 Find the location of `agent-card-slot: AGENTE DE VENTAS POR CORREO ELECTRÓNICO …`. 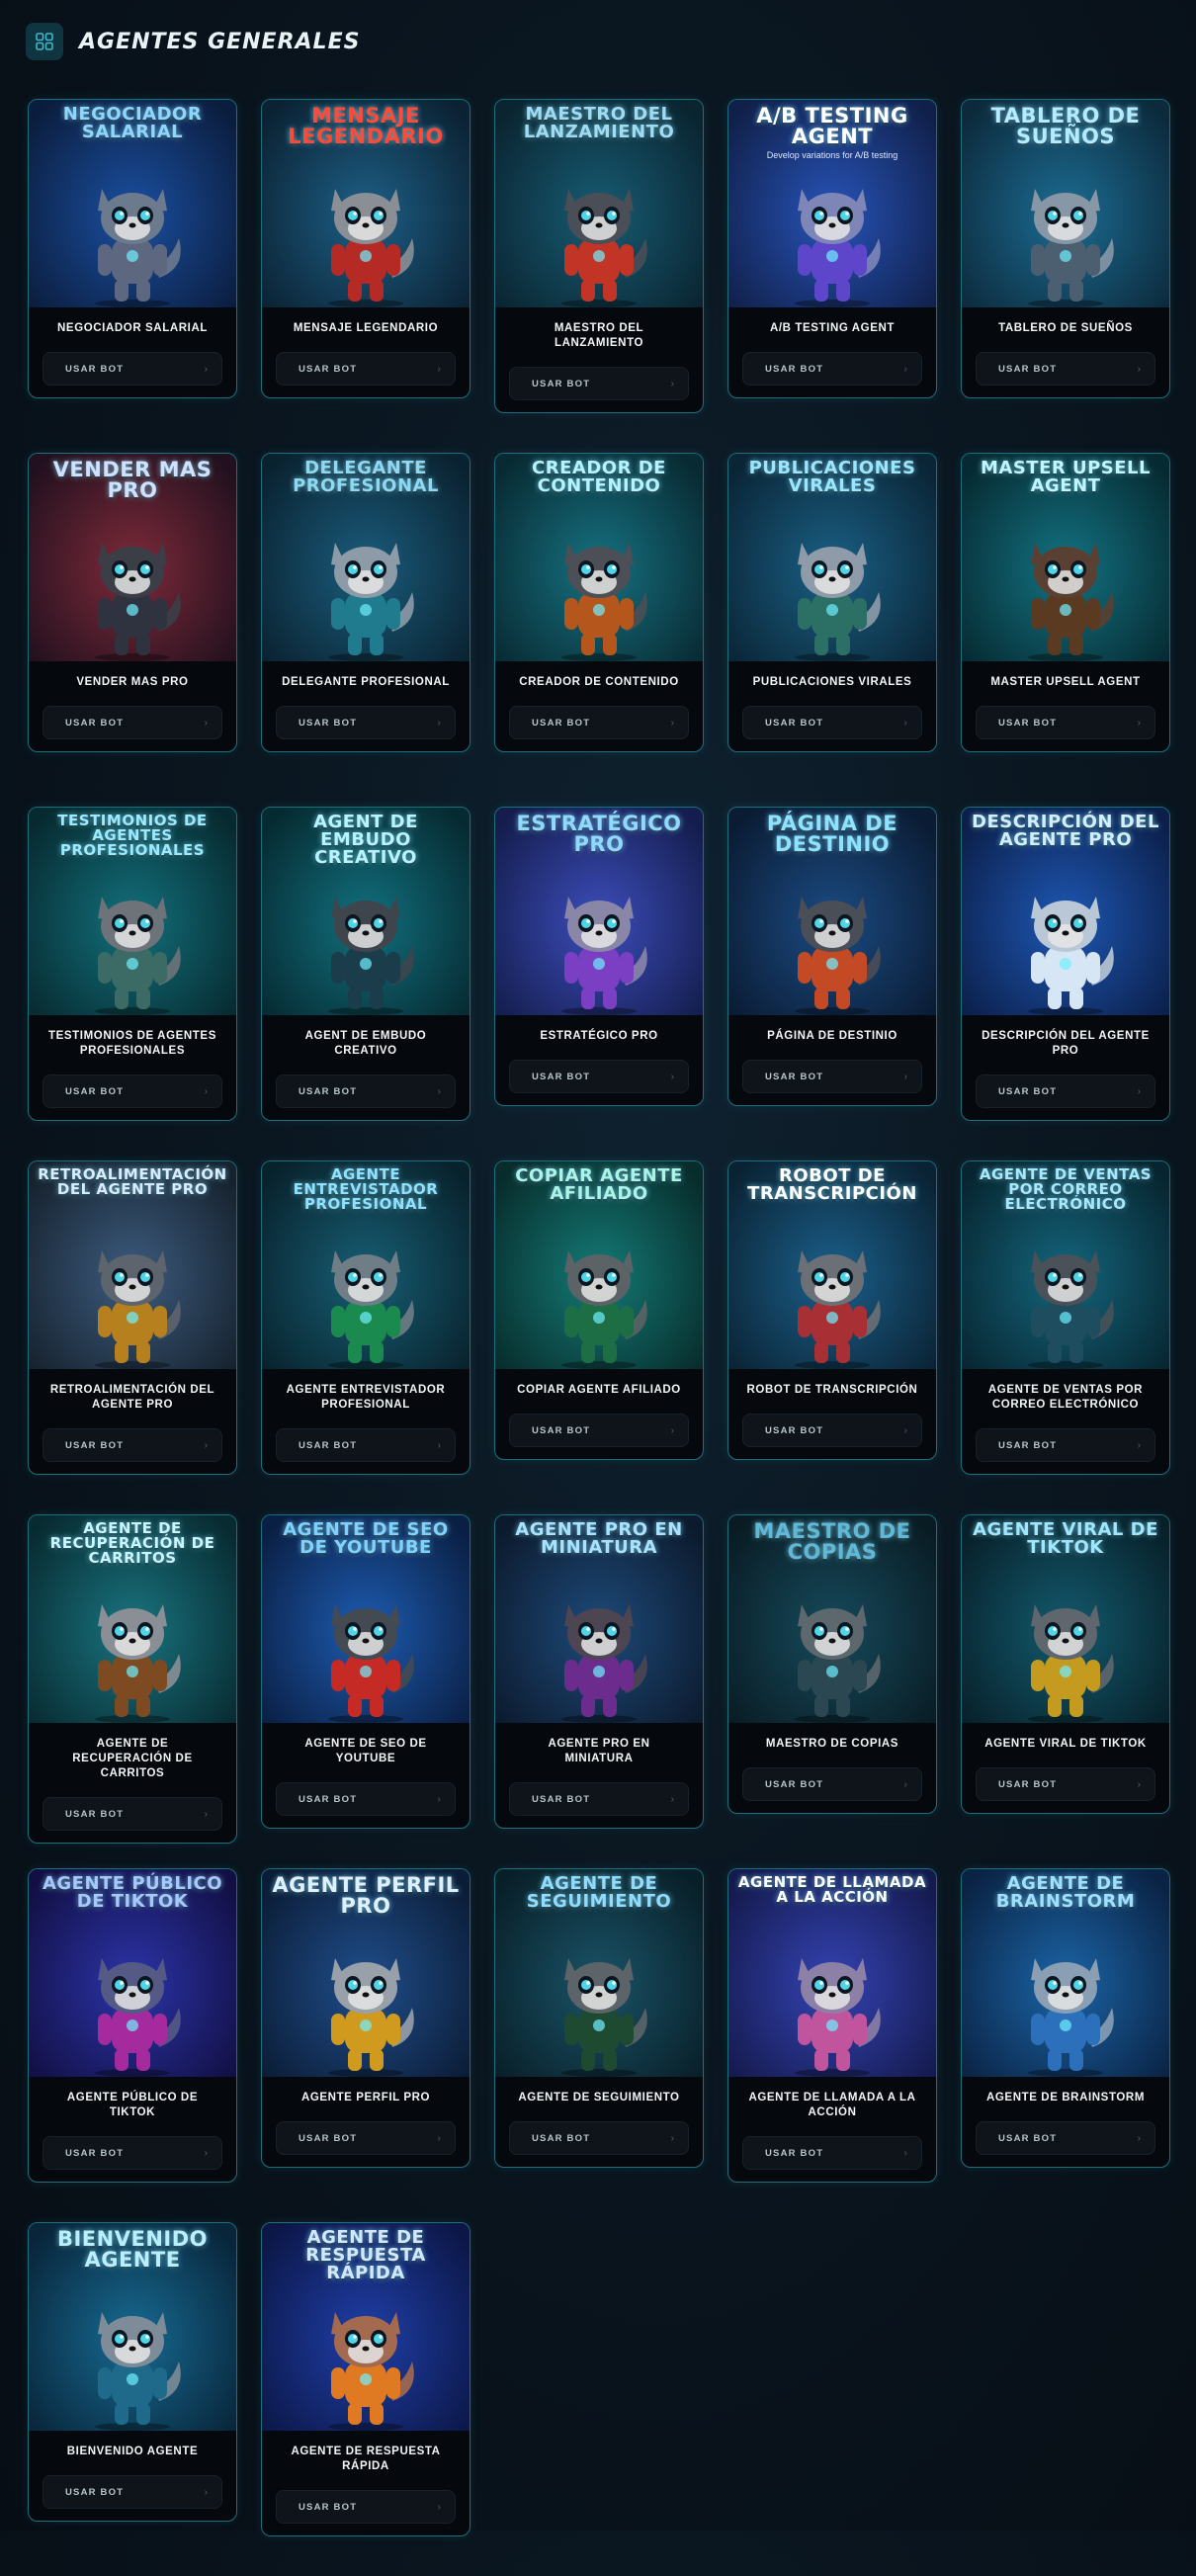

agent-card-slot: AGENTE DE VENTAS POR CORREO ELECTRÓNICO … is located at coordinates (1066, 1337).